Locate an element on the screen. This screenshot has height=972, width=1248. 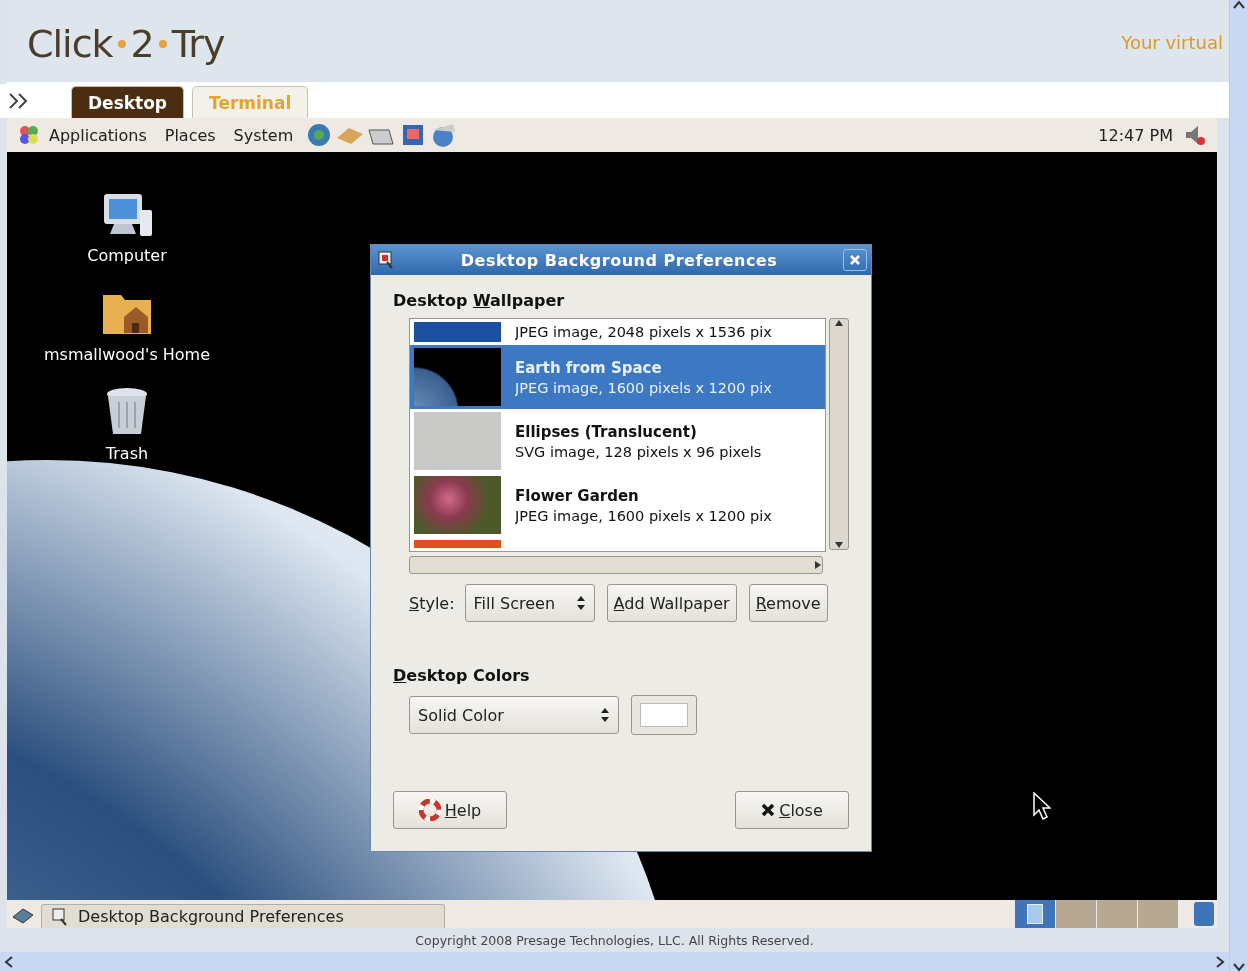
lifebuoy-icon is located at coordinates (429, 810).